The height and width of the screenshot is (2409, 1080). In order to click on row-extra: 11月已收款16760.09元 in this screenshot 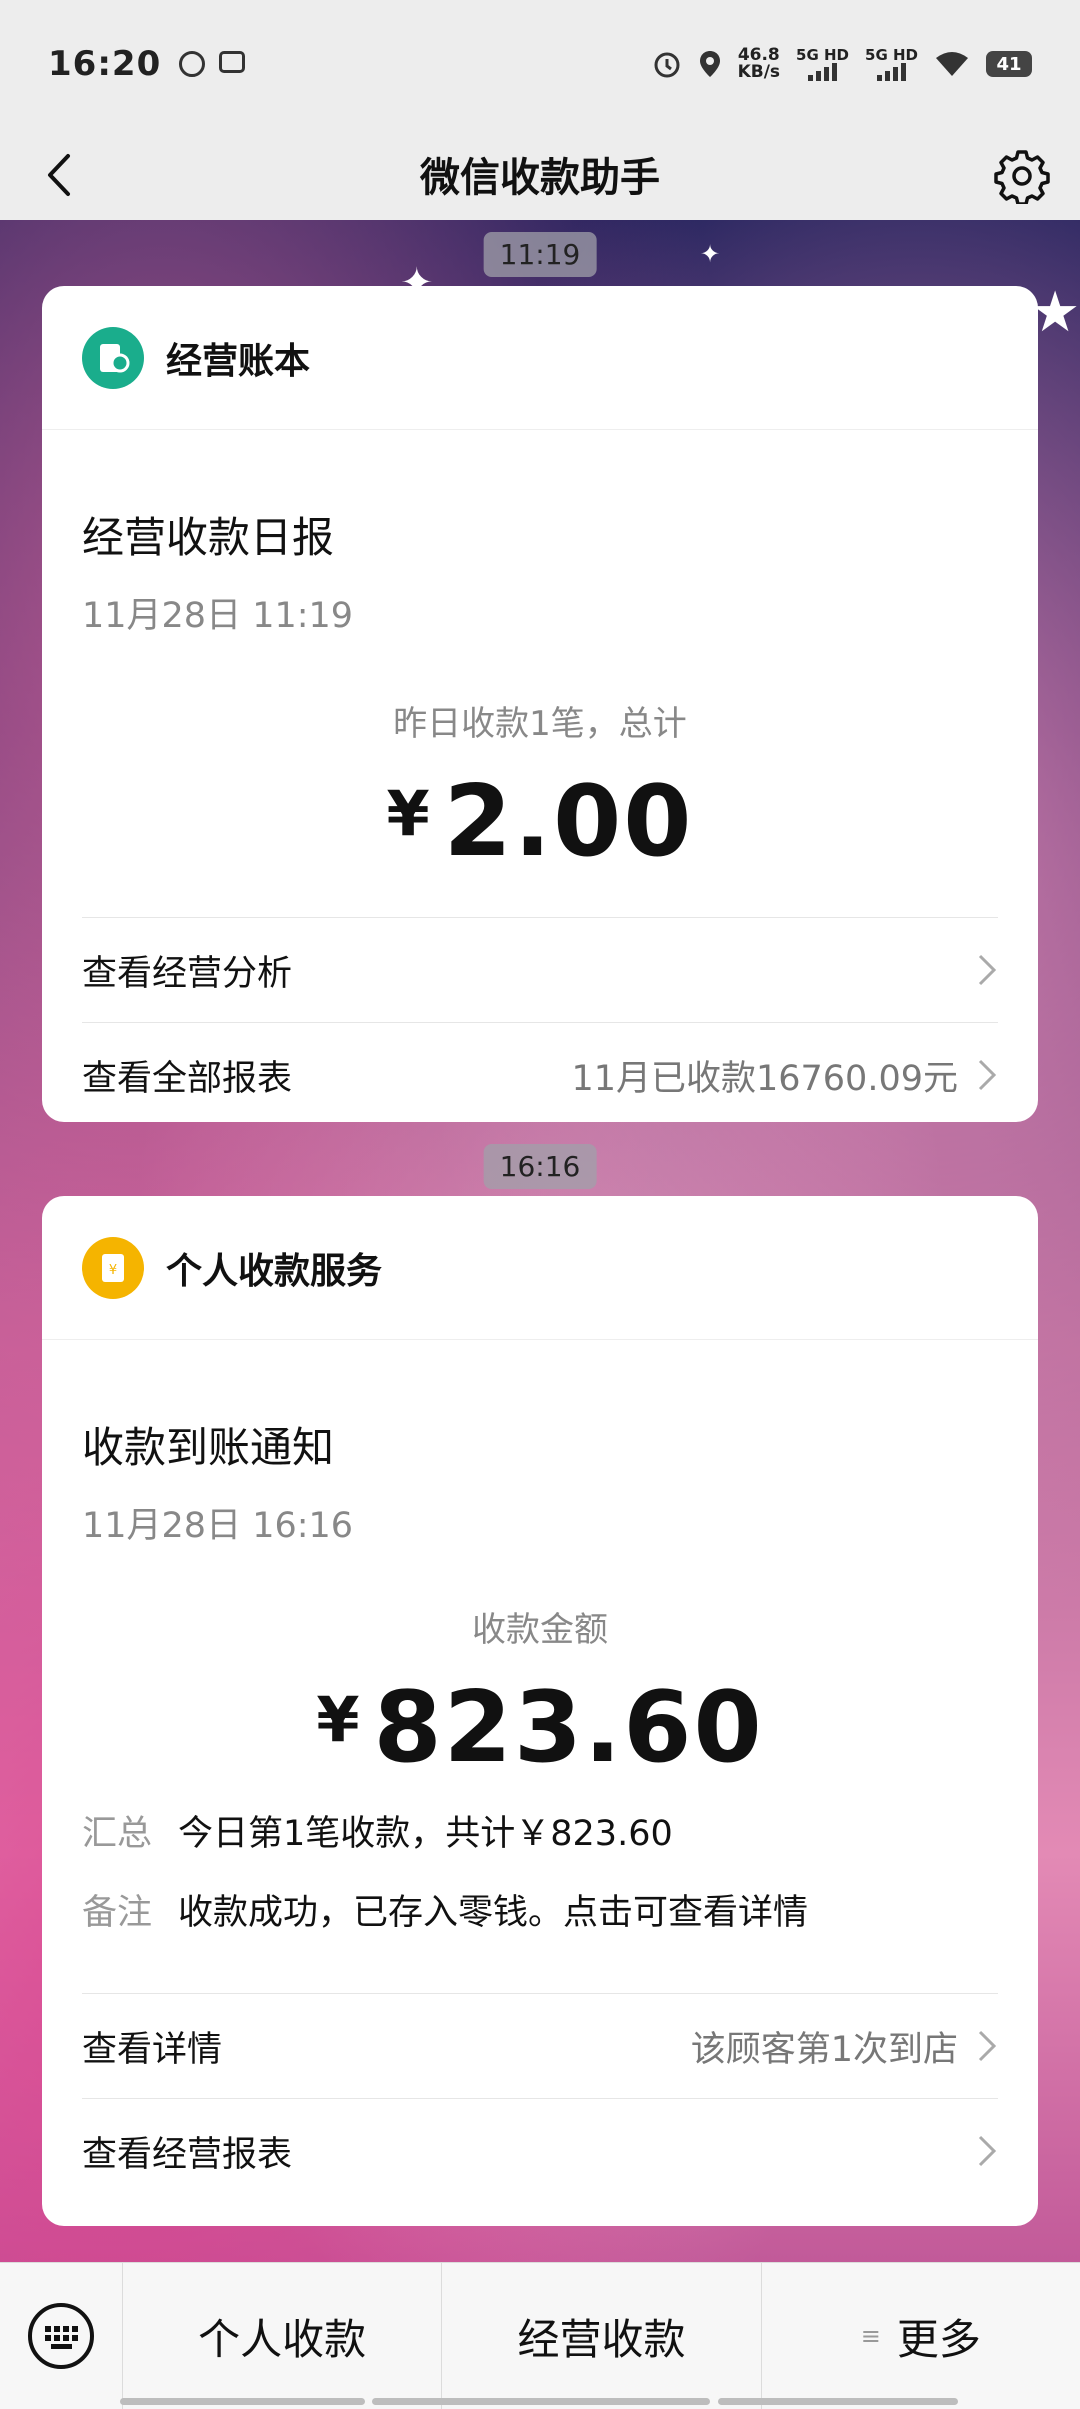, I will do `click(764, 1078)`.